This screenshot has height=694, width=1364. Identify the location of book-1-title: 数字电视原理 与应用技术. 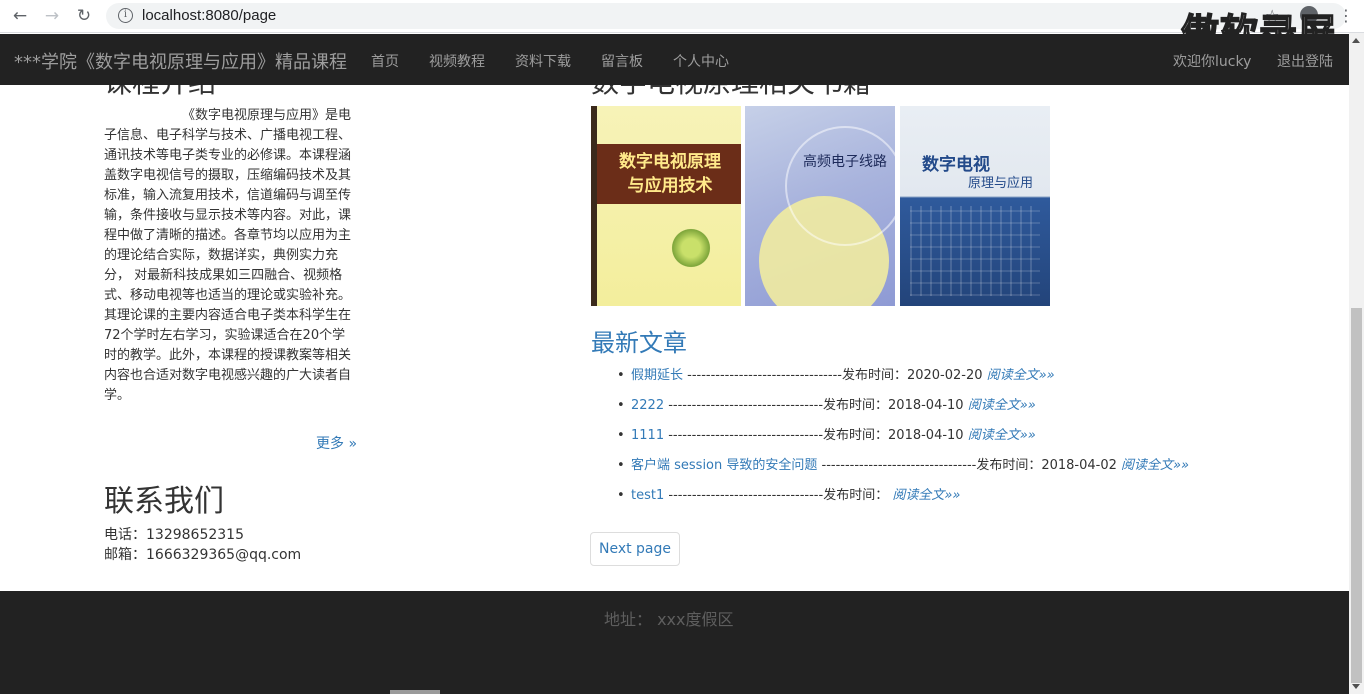
(670, 174).